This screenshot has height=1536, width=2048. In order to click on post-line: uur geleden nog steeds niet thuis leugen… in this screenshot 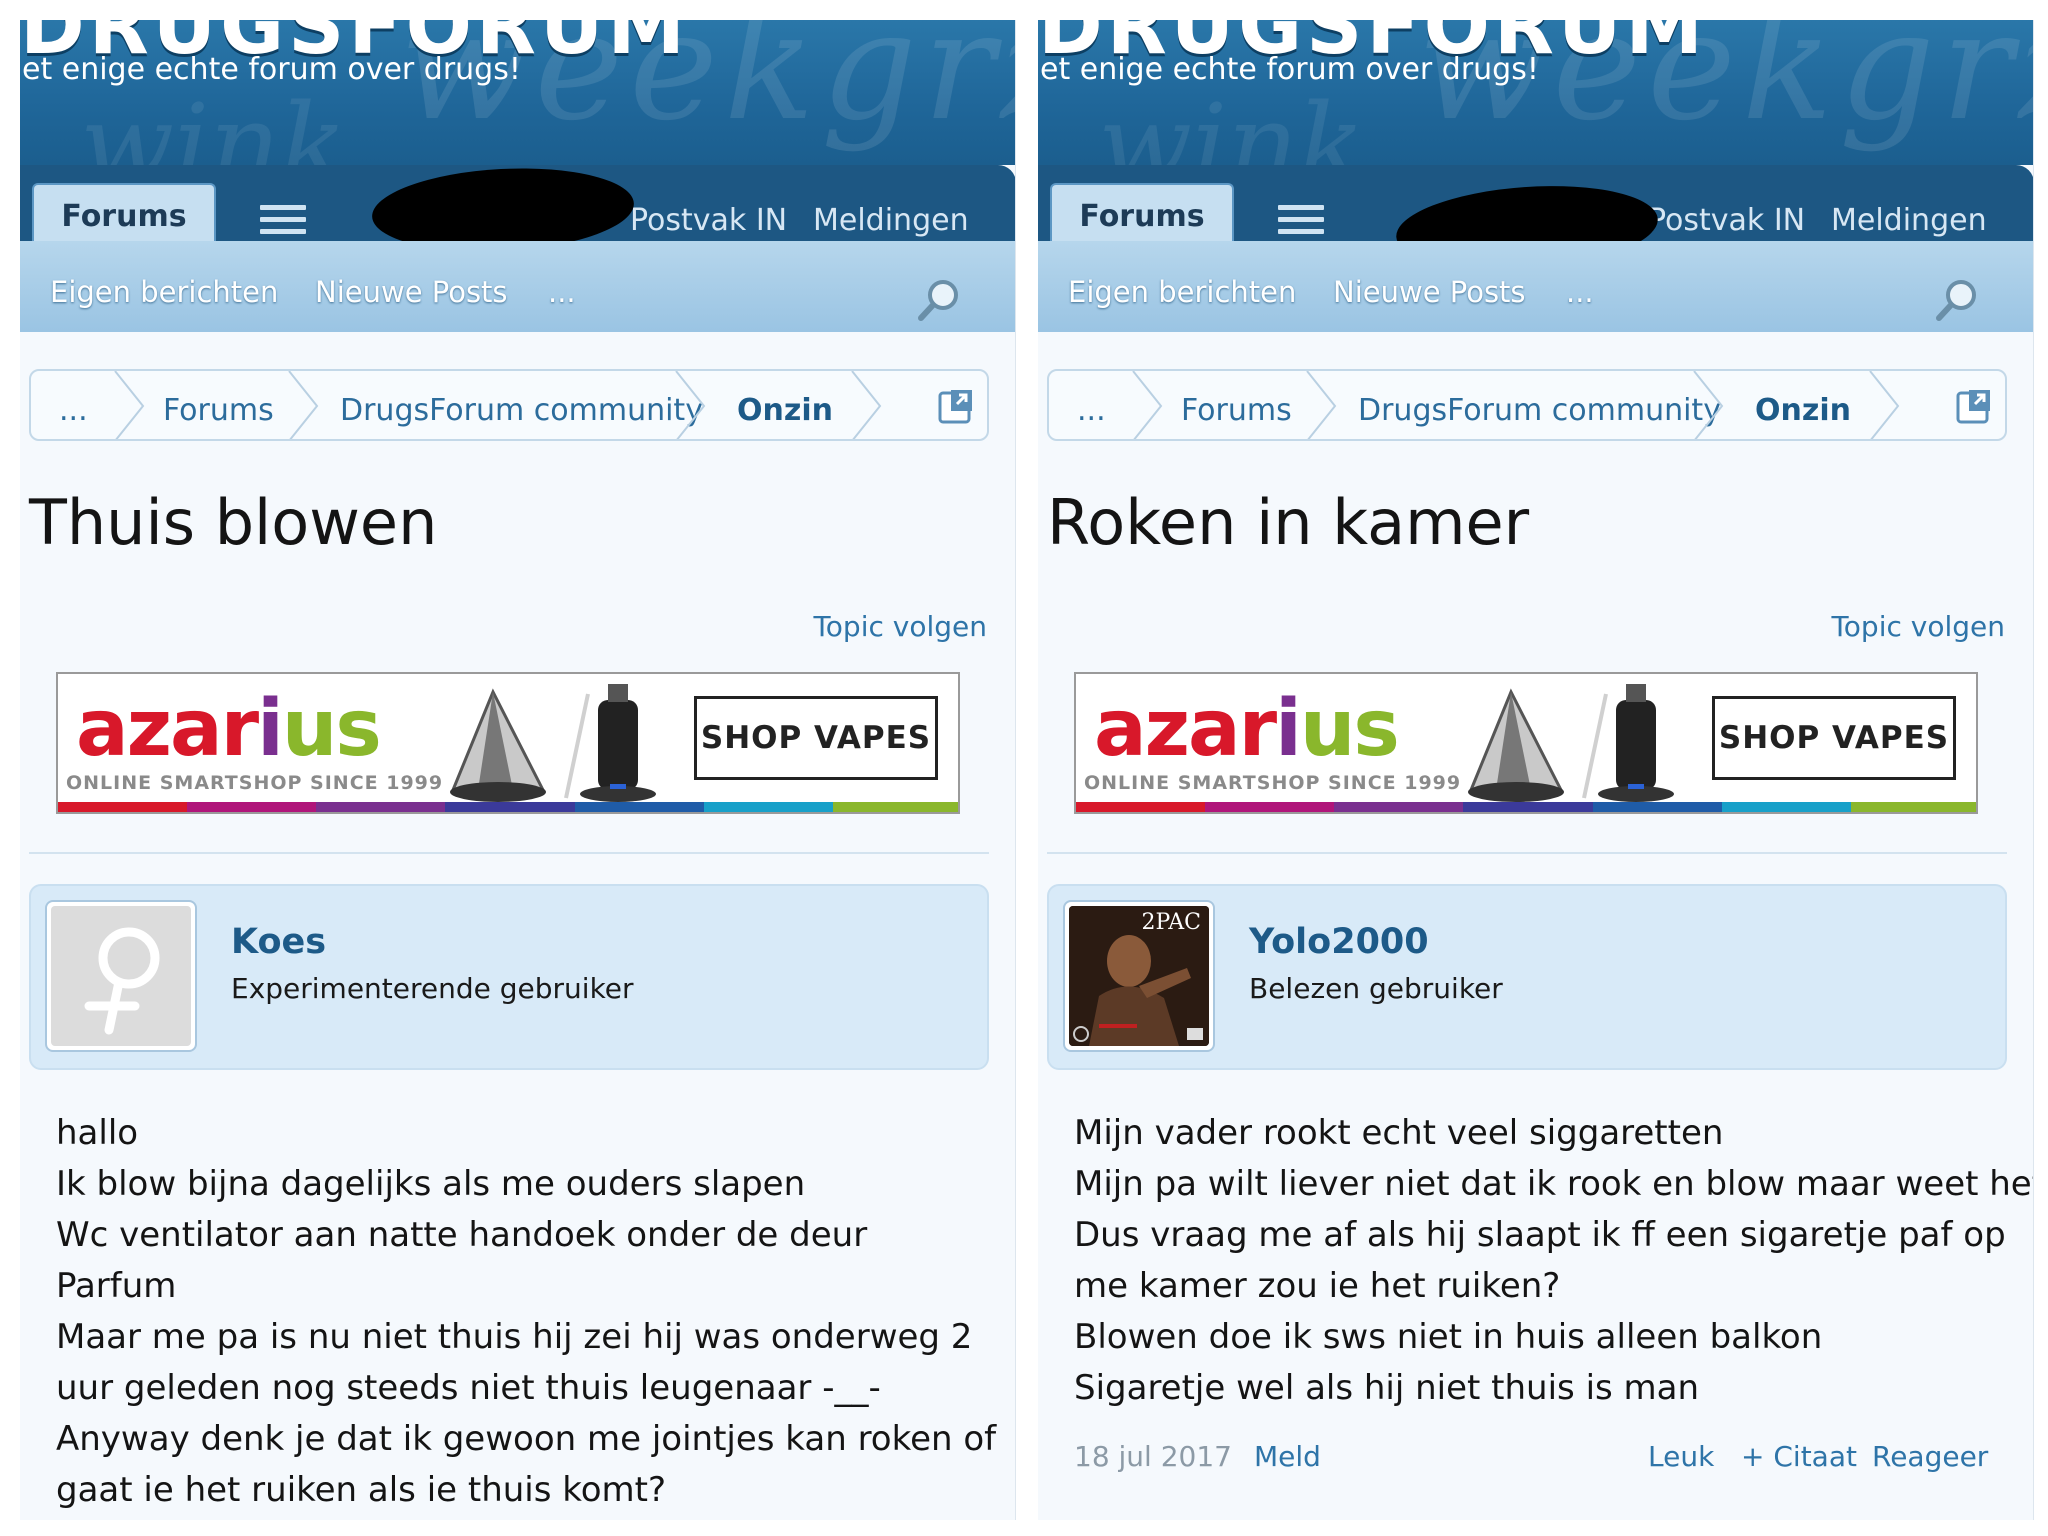, I will do `click(468, 1388)`.